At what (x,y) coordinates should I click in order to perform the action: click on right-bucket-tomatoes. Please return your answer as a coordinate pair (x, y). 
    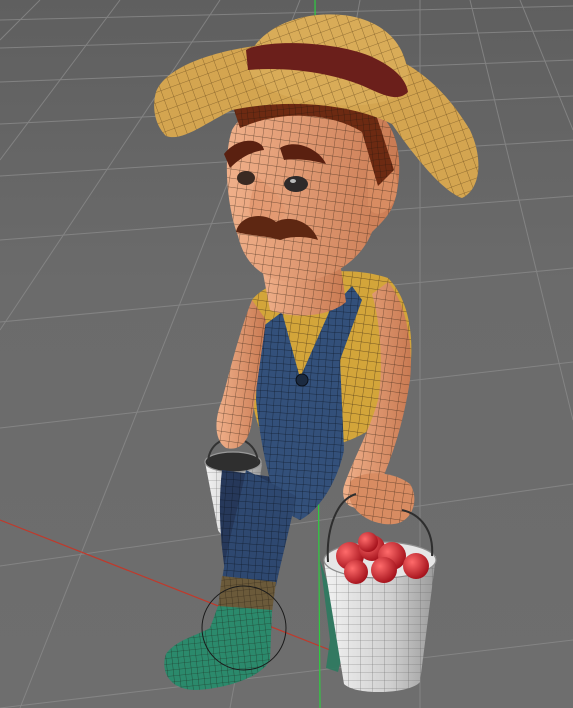
    Looking at the image, I should click on (380, 593).